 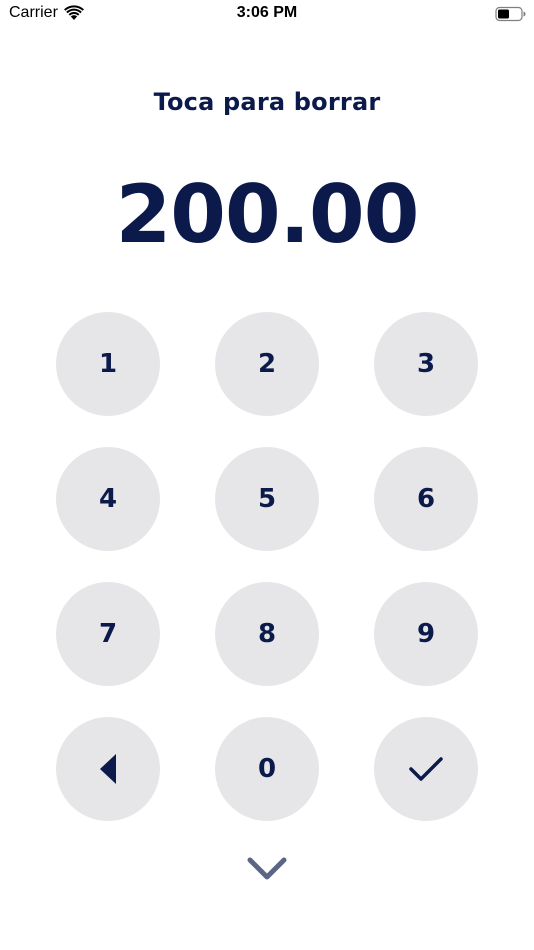 I want to click on key-8: 8, so click(x=267, y=634).